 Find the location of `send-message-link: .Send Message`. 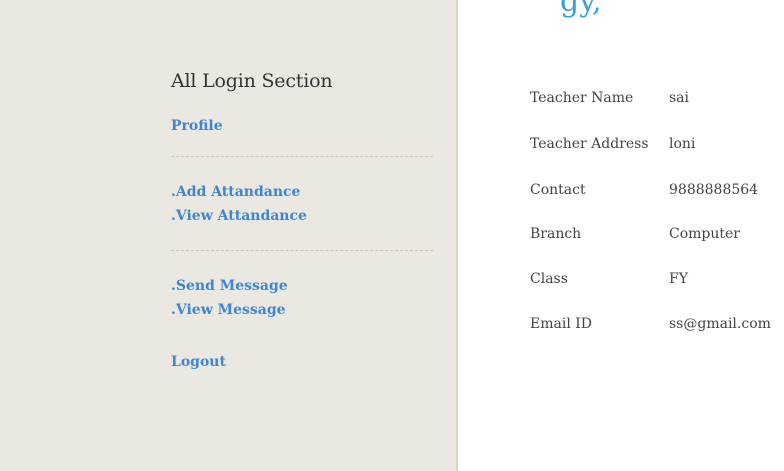

send-message-link: .Send Message is located at coordinates (229, 286).